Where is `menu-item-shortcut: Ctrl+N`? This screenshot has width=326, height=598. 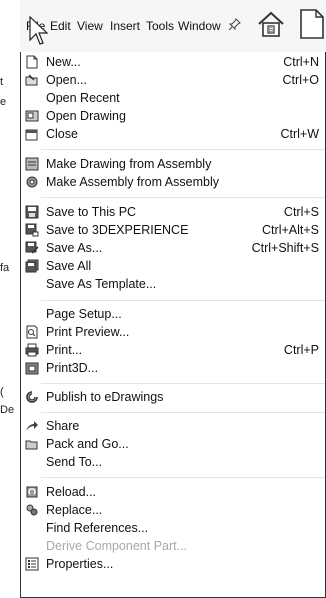 menu-item-shortcut: Ctrl+N is located at coordinates (301, 62).